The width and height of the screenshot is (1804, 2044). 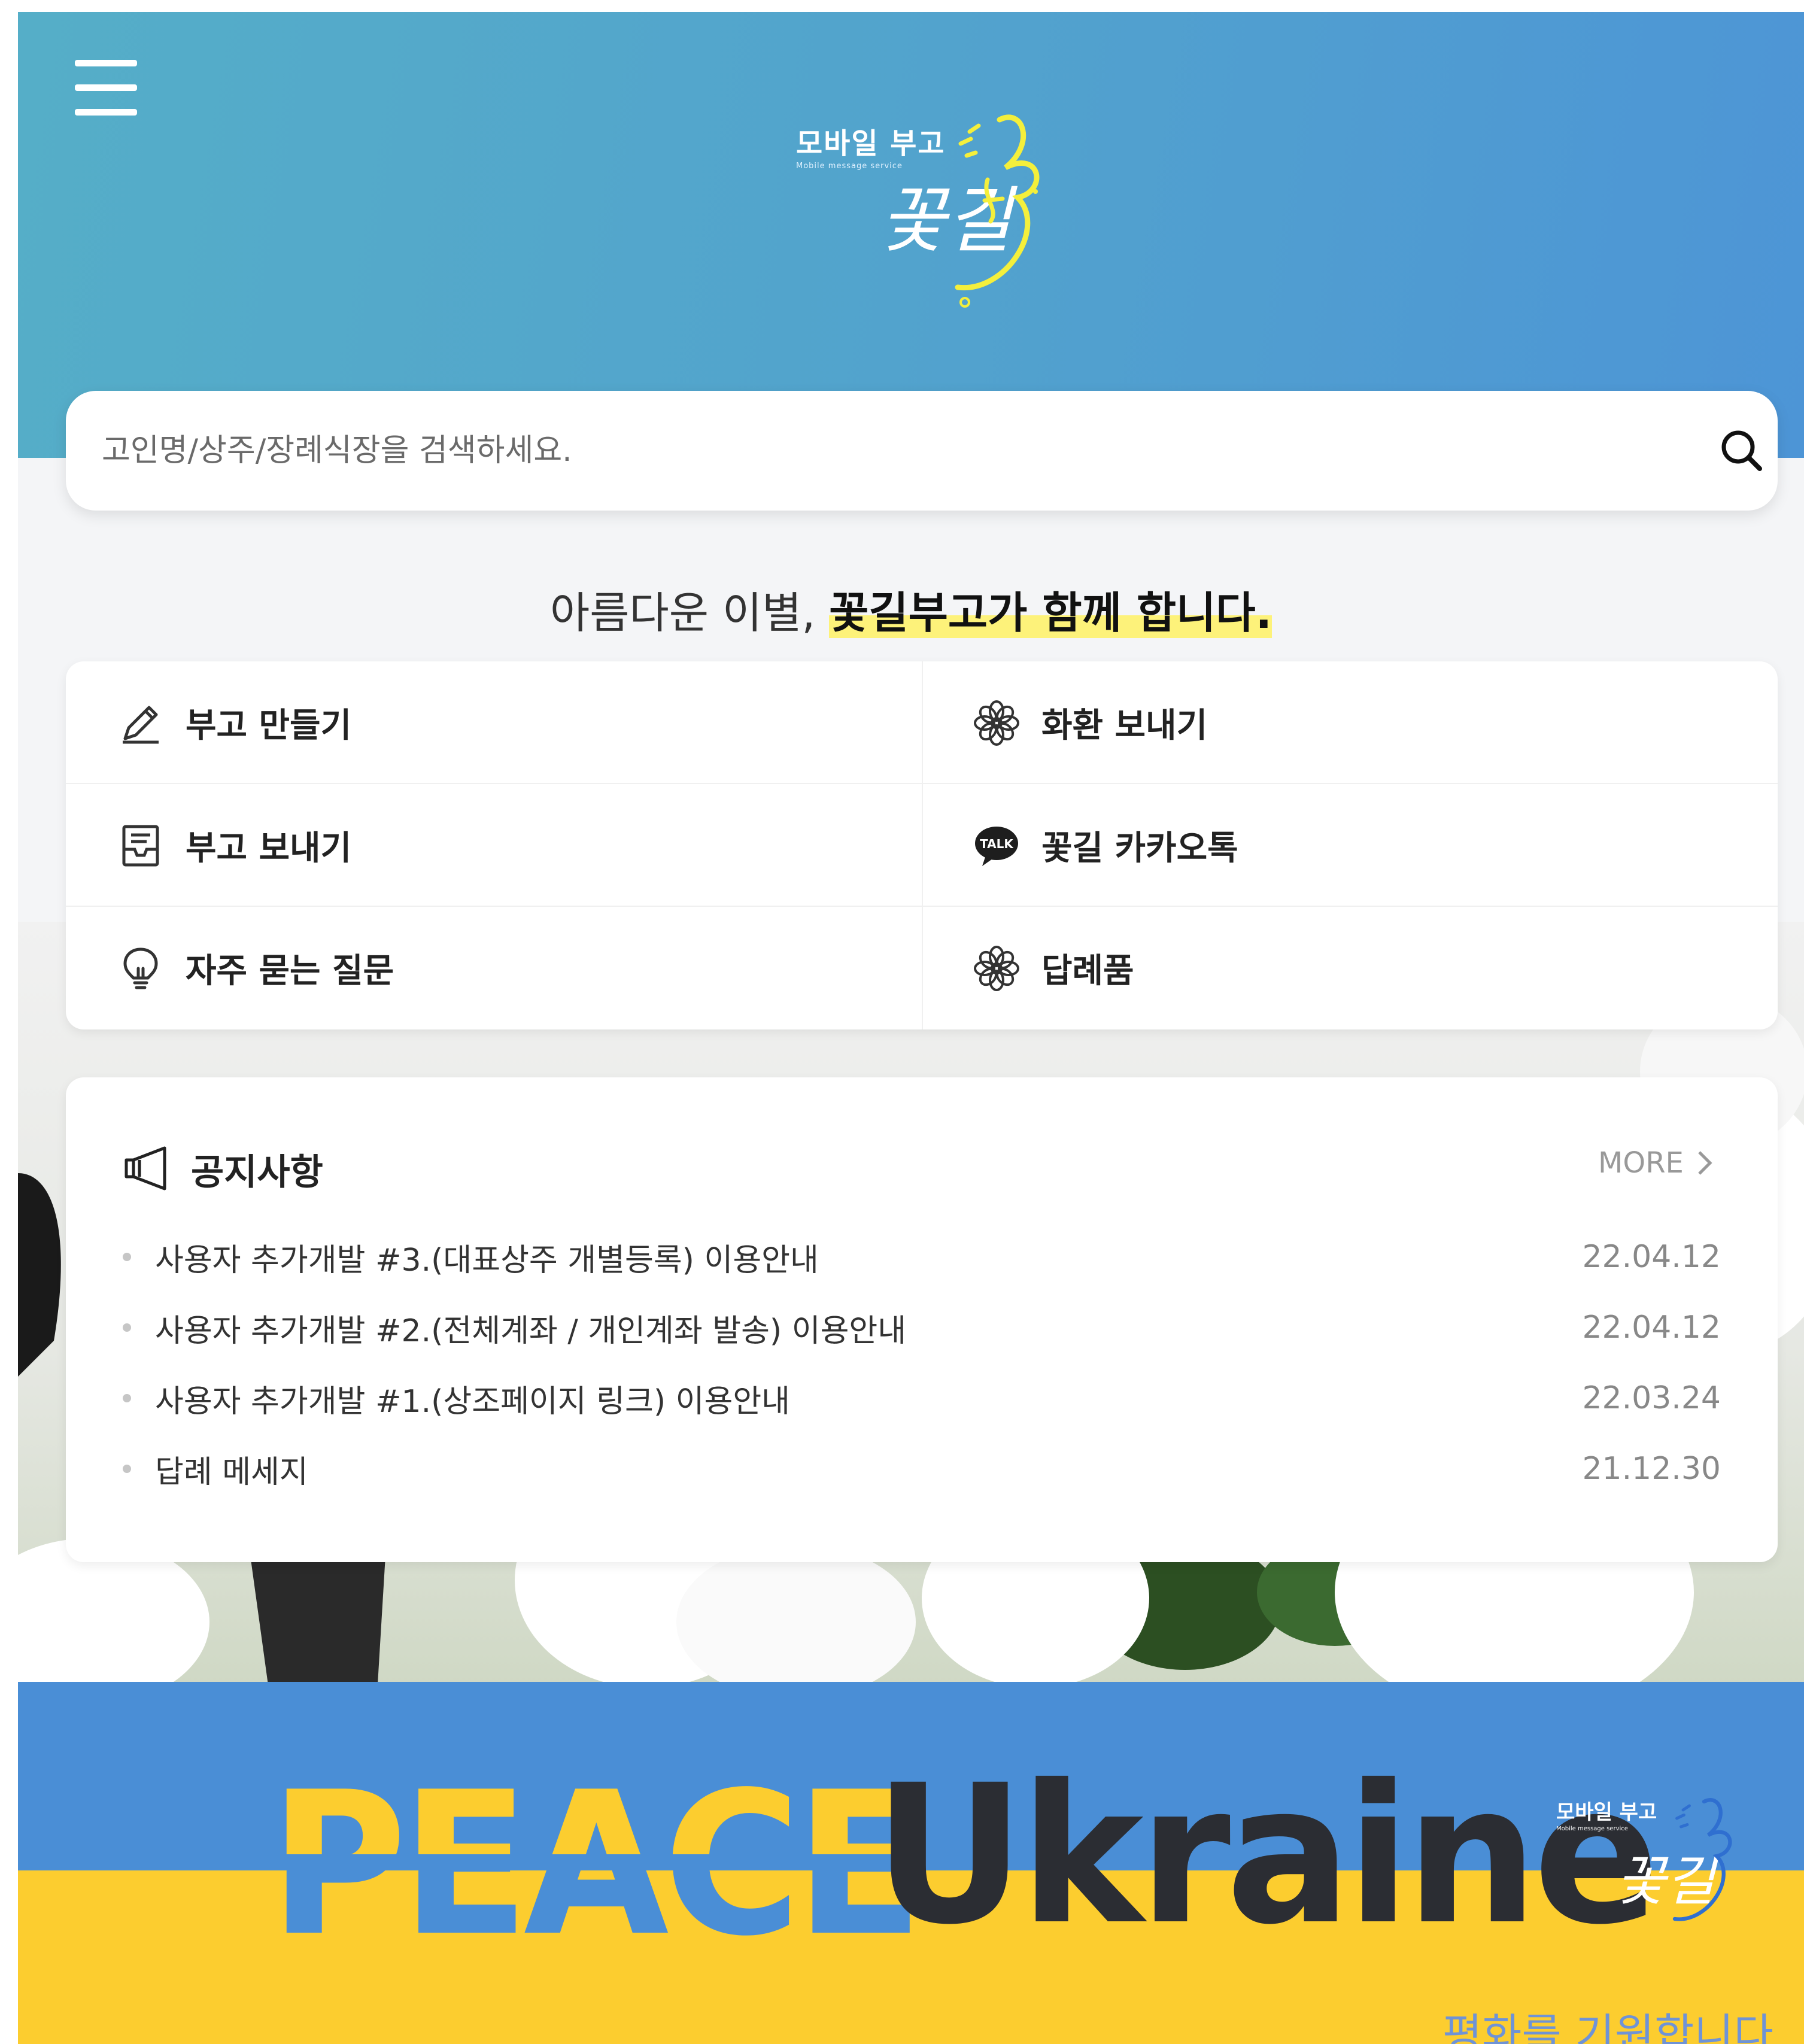 What do you see at coordinates (593, 1864) in the screenshot?
I see `banner-word-peace: PEACE PEACE` at bounding box center [593, 1864].